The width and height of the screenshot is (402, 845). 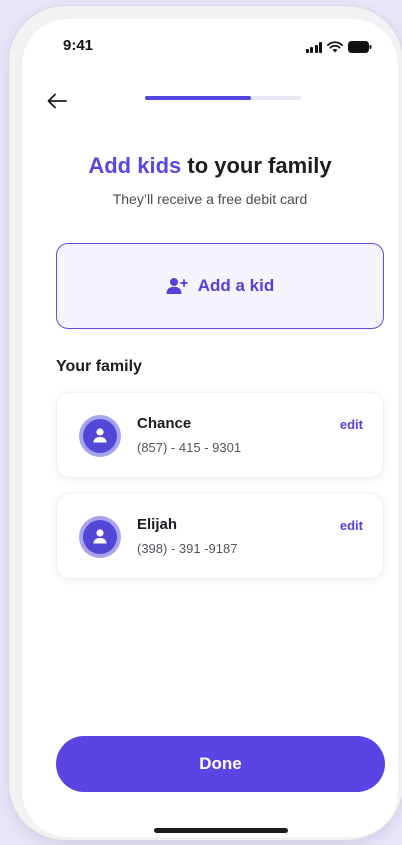 What do you see at coordinates (220, 435) in the screenshot?
I see `family-member-card: Chance (857) - 415 - 9301 edit` at bounding box center [220, 435].